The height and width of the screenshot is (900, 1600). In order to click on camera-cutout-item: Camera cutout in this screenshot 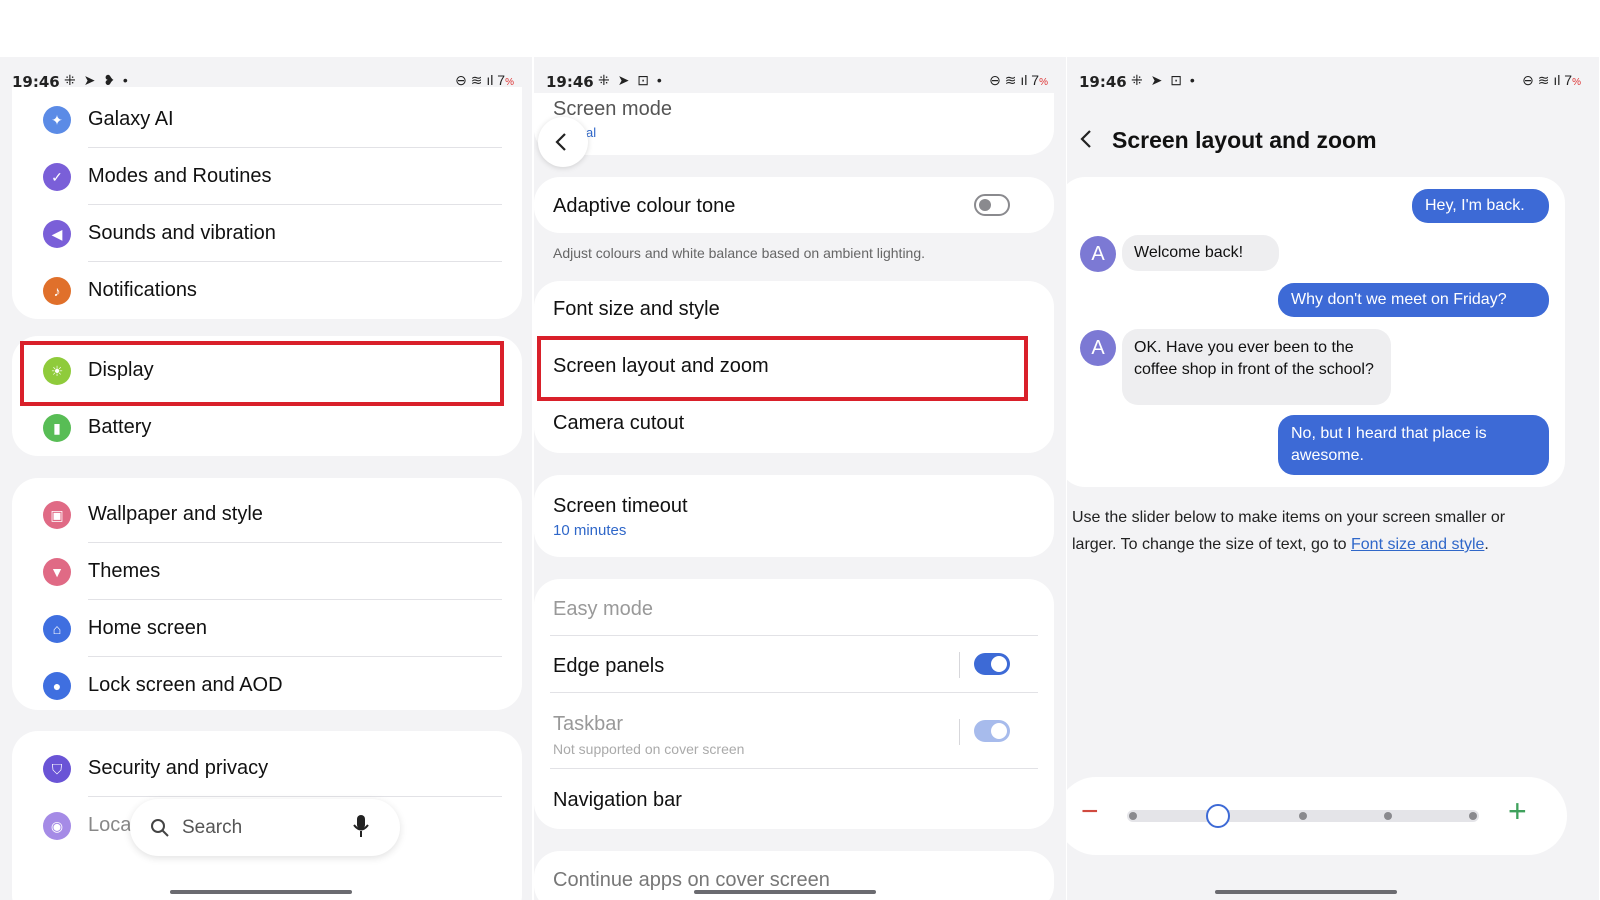, I will do `click(794, 423)`.